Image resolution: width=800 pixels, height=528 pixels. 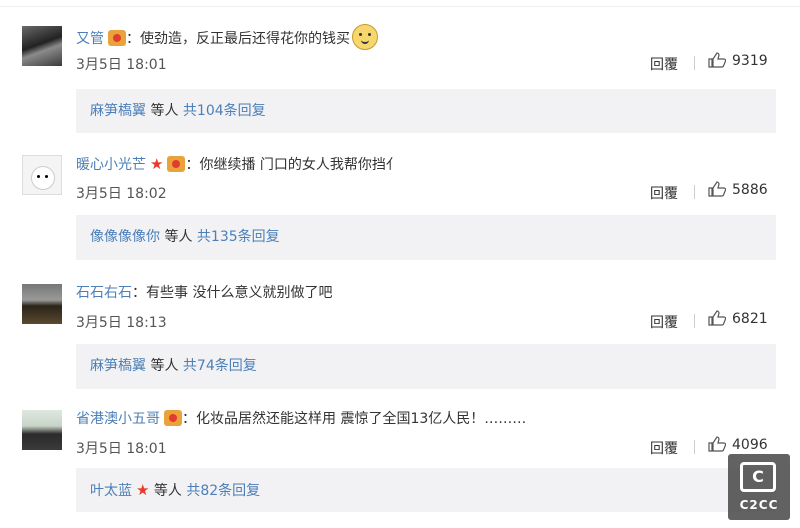 What do you see at coordinates (238, 237) in the screenshot?
I see `replies-count-link: 共135条回复` at bounding box center [238, 237].